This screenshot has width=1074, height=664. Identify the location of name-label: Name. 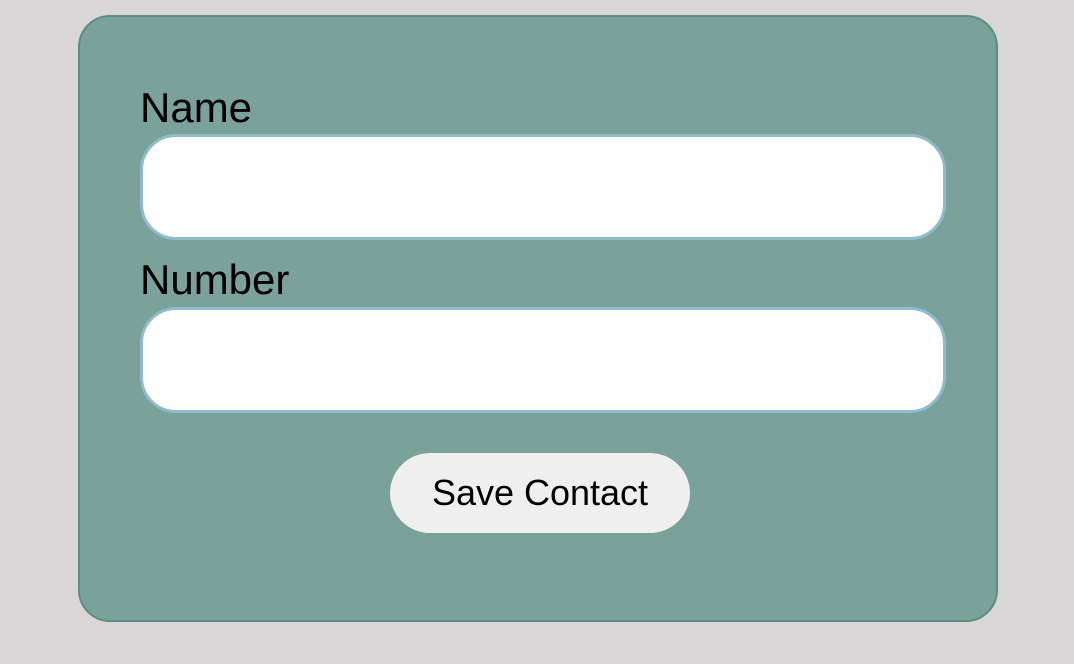
(196, 107).